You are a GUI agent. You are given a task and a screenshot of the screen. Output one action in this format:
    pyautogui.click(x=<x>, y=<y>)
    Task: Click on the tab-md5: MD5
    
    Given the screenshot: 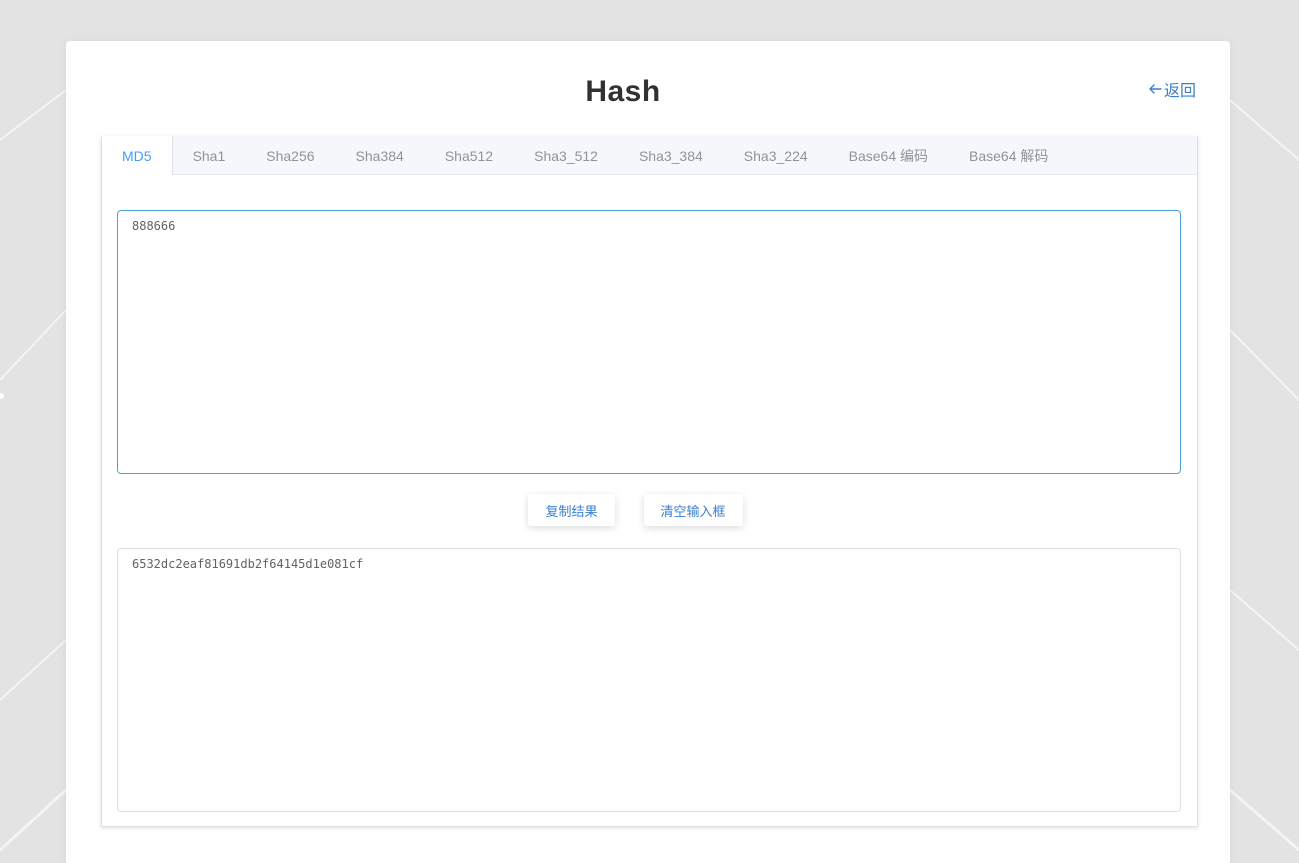 What is the action you would take?
    pyautogui.click(x=137, y=155)
    